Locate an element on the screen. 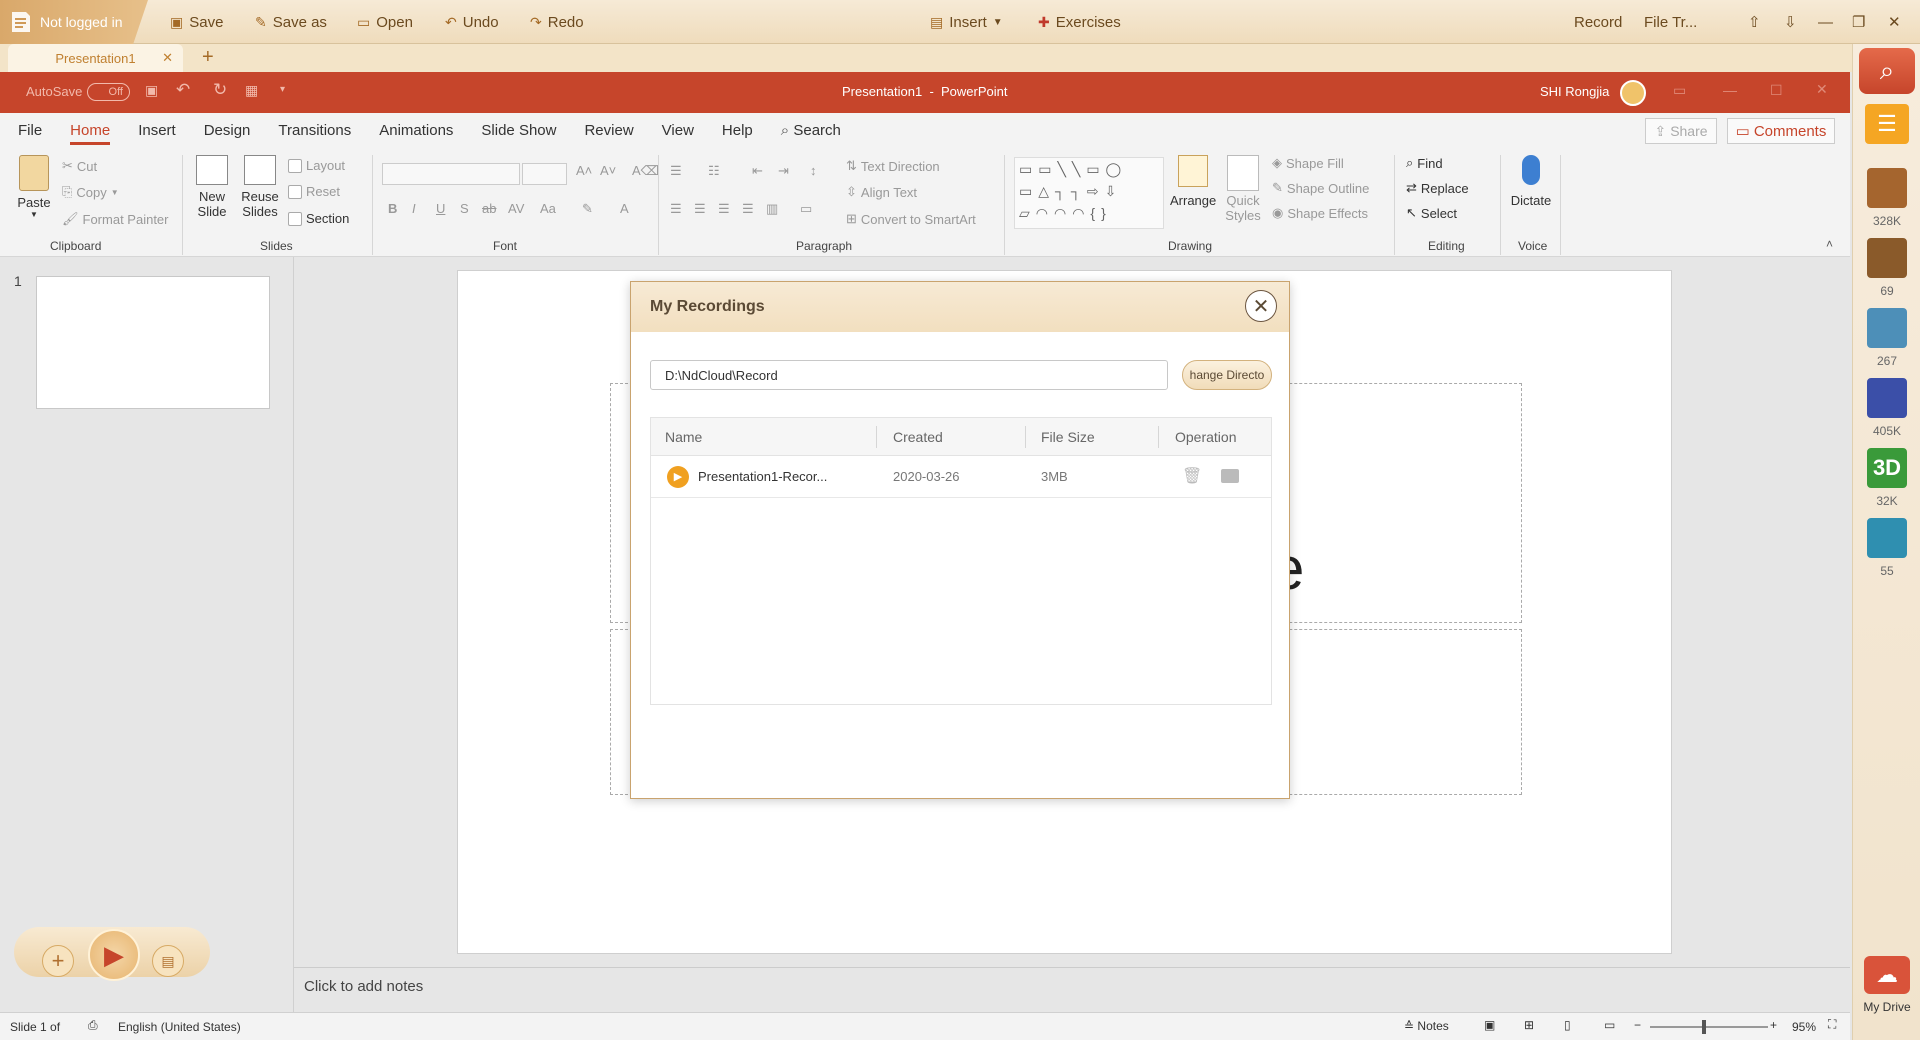 This screenshot has width=1920, height=1040. replace-button: ⇄ Replace is located at coordinates (1437, 188).